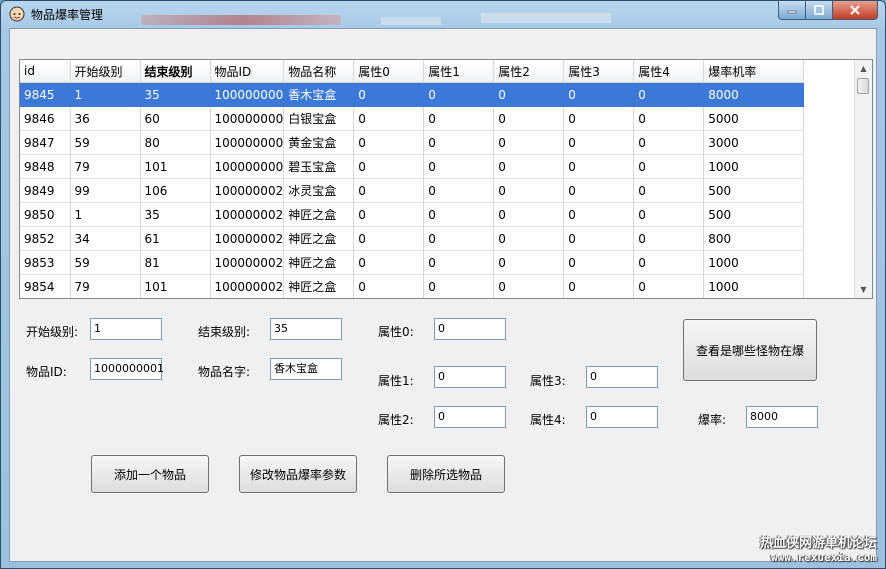 The image size is (886, 569). What do you see at coordinates (412, 286) in the screenshot?
I see `table-row: 9854 79 101 100000002 神匠之盒 0 0 0 0 0 1000` at bounding box center [412, 286].